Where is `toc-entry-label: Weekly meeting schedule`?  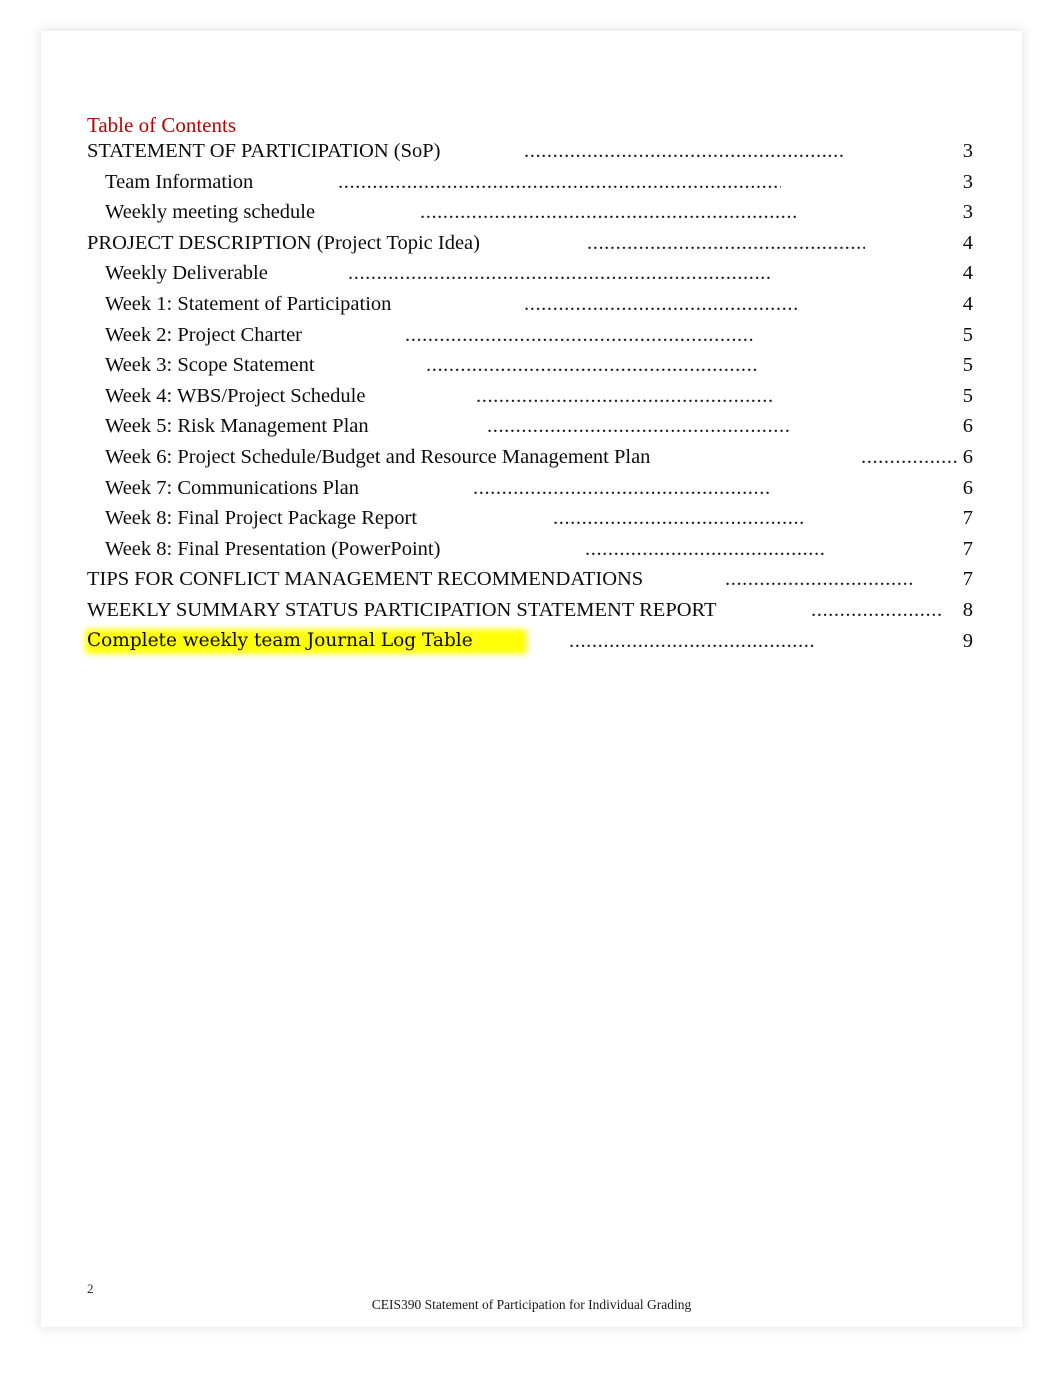 toc-entry-label: Weekly meeting schedule is located at coordinates (210, 212).